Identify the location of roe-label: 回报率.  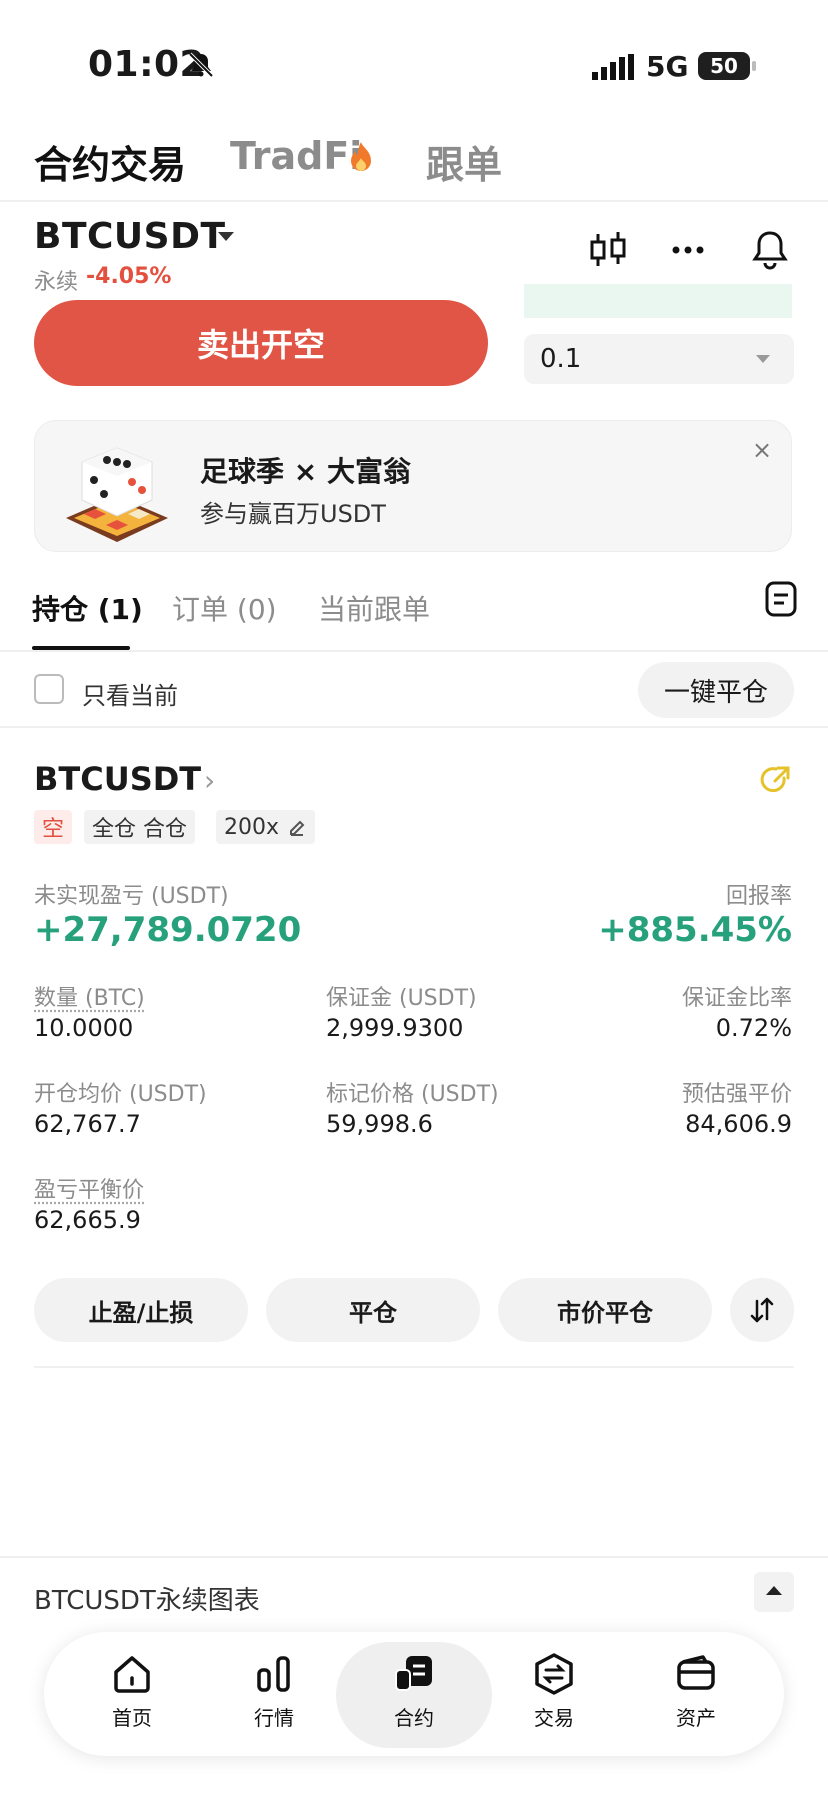
(758, 896).